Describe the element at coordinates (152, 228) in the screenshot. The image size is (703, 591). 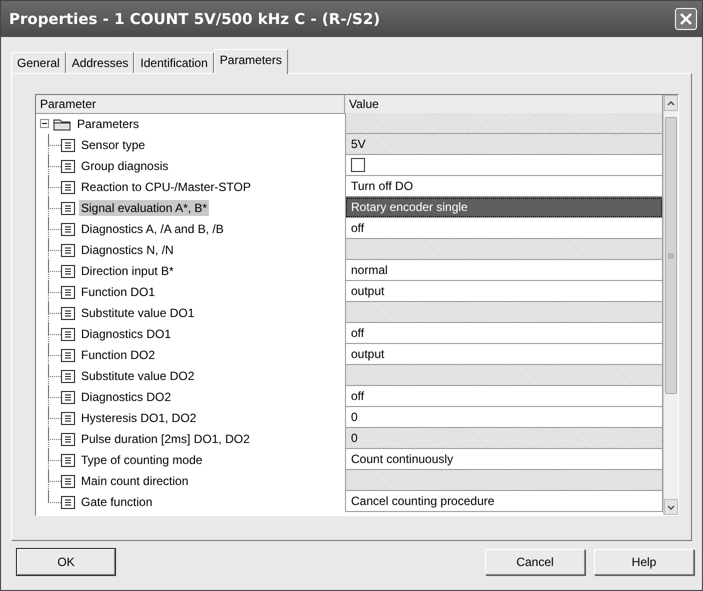
I see `tree-item: Diagnostics A, /A and B, /B` at that location.